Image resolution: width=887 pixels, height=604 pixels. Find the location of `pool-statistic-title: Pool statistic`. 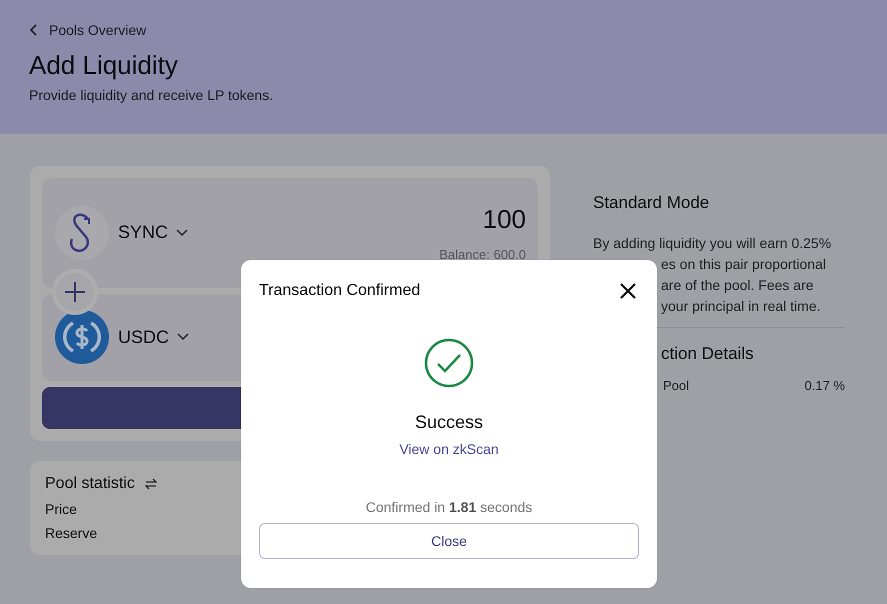

pool-statistic-title: Pool statistic is located at coordinates (90, 484).